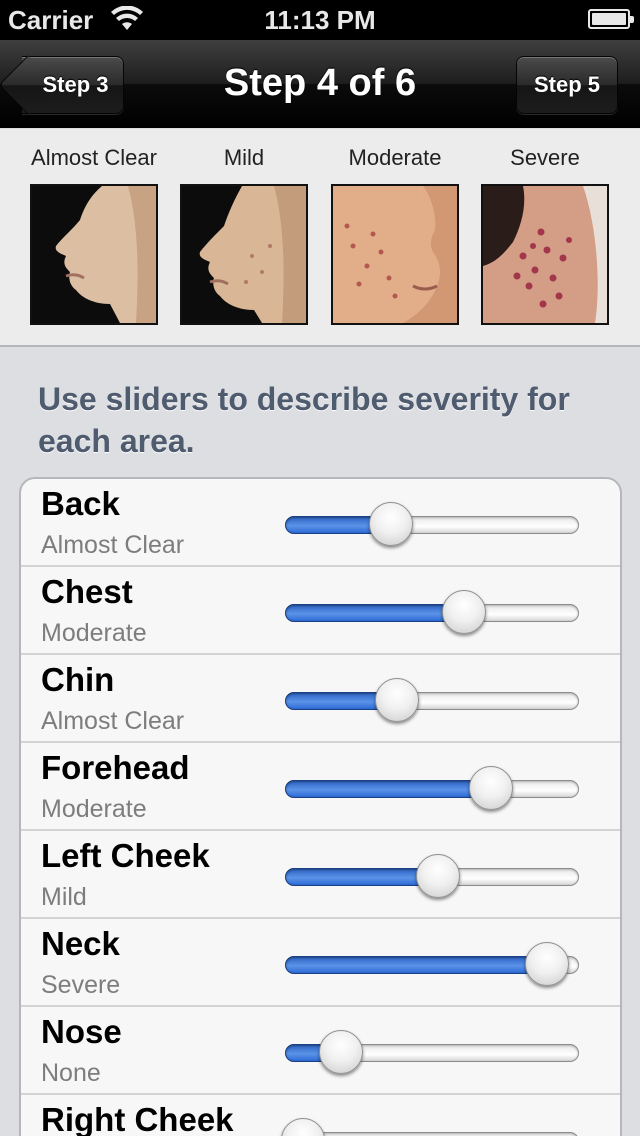 The height and width of the screenshot is (1136, 640). Describe the element at coordinates (64, 897) in the screenshot. I see `area-severity: Mild` at that location.